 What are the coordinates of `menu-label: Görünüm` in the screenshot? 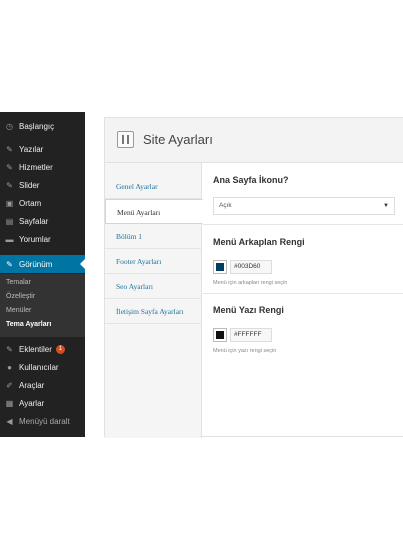 It's located at (36, 264).